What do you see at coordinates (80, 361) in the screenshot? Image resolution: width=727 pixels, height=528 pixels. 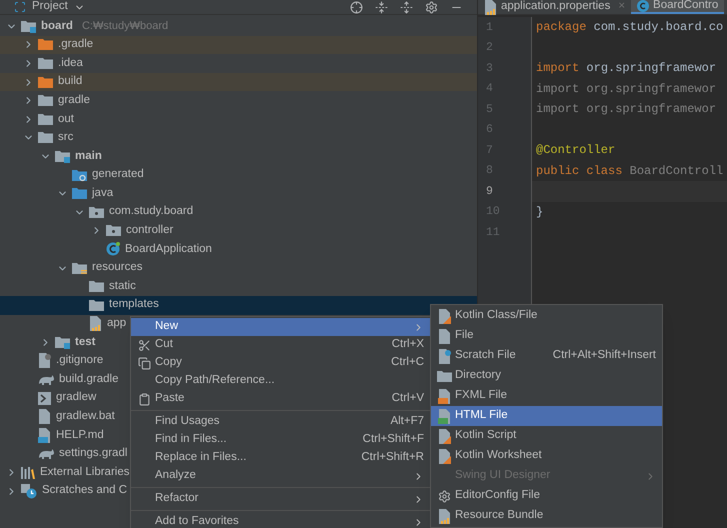 I see `item-label: .gitignore` at bounding box center [80, 361].